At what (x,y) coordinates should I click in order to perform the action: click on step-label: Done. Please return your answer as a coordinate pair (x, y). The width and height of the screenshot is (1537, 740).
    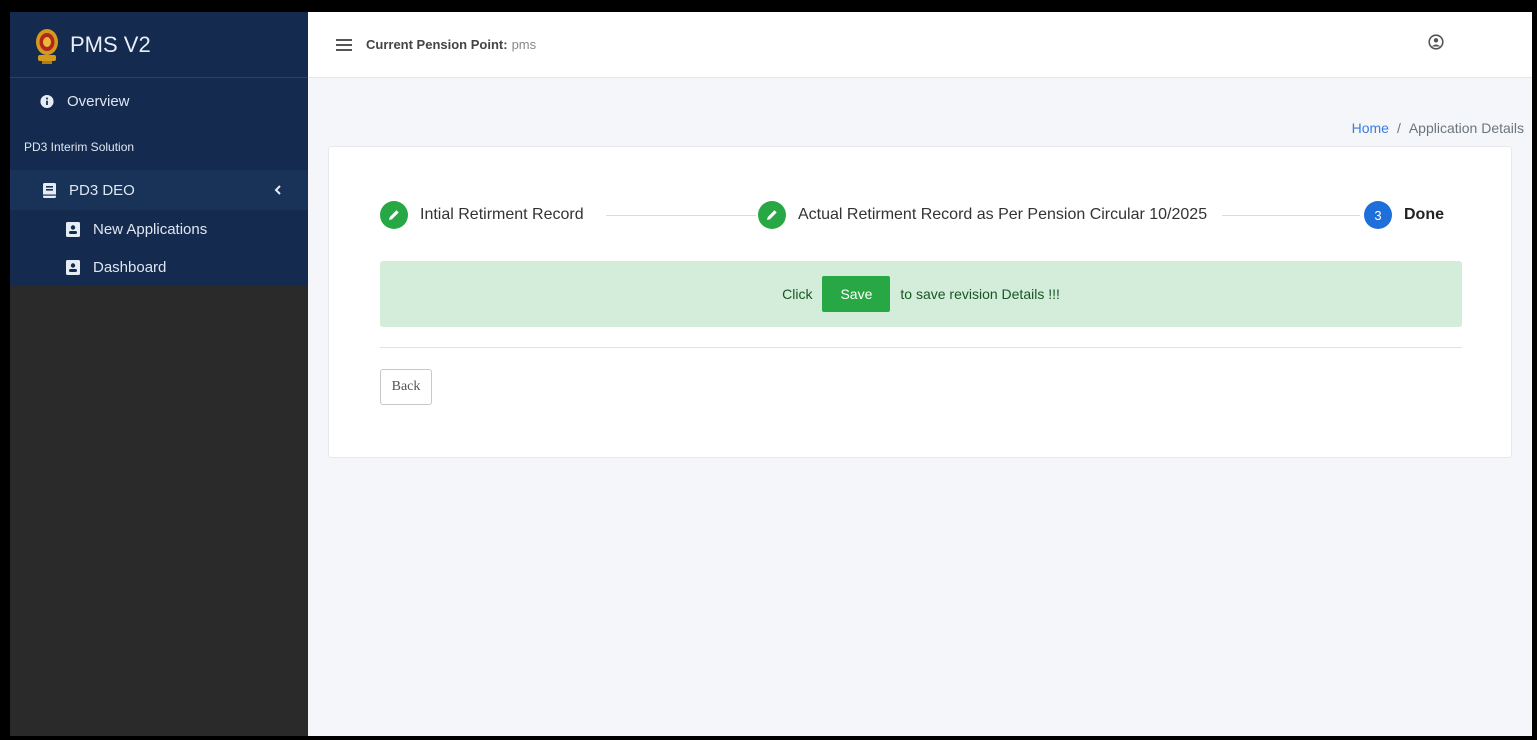
    Looking at the image, I should click on (1424, 214).